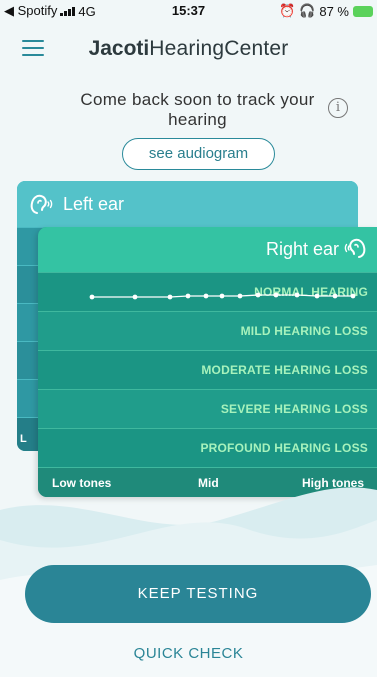 Image resolution: width=377 pixels, height=677 pixels. What do you see at coordinates (207, 369) in the screenshot?
I see `level-moderate-hearing-loss: MODERATE HEARING LOSS` at bounding box center [207, 369].